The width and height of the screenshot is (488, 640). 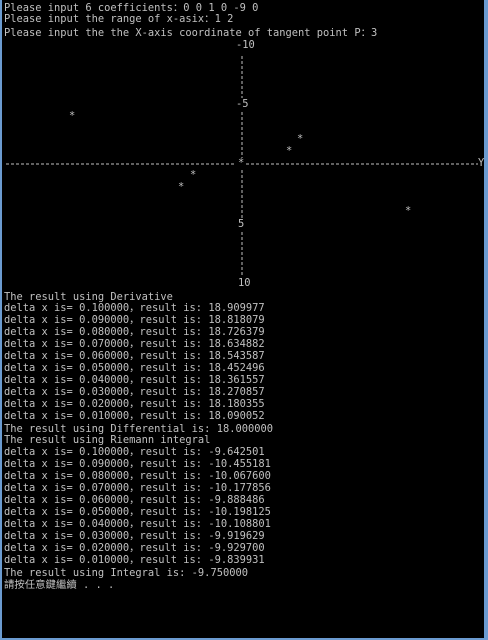 What do you see at coordinates (107, 440) in the screenshot?
I see `riemann-header: The result using Riemann integral` at bounding box center [107, 440].